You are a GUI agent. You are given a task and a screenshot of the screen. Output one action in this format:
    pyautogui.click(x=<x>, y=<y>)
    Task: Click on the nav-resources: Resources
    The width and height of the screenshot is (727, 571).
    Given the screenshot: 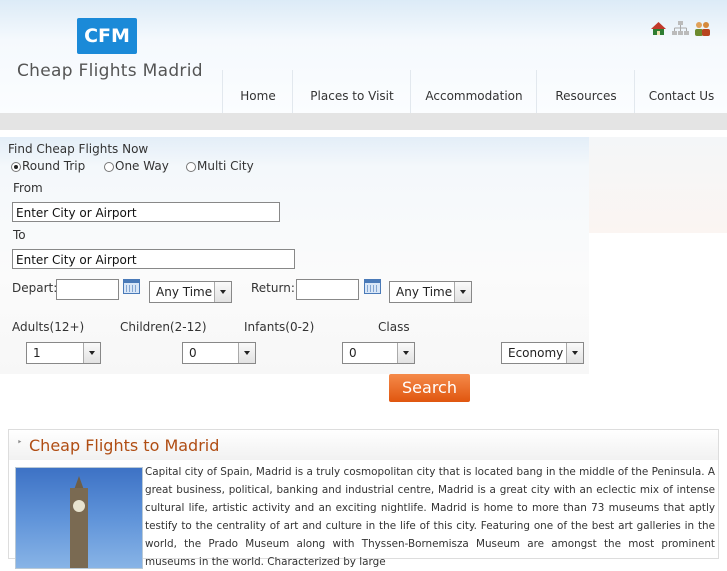 What is the action you would take?
    pyautogui.click(x=585, y=91)
    